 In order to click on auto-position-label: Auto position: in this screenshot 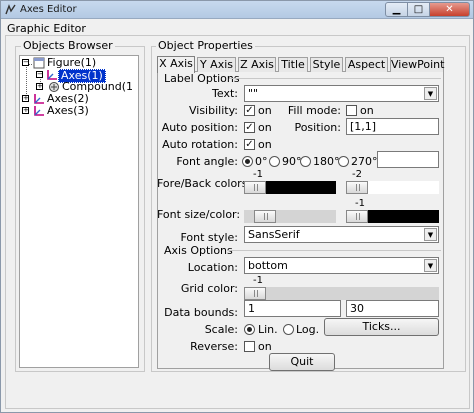, I will do `click(199, 127)`.